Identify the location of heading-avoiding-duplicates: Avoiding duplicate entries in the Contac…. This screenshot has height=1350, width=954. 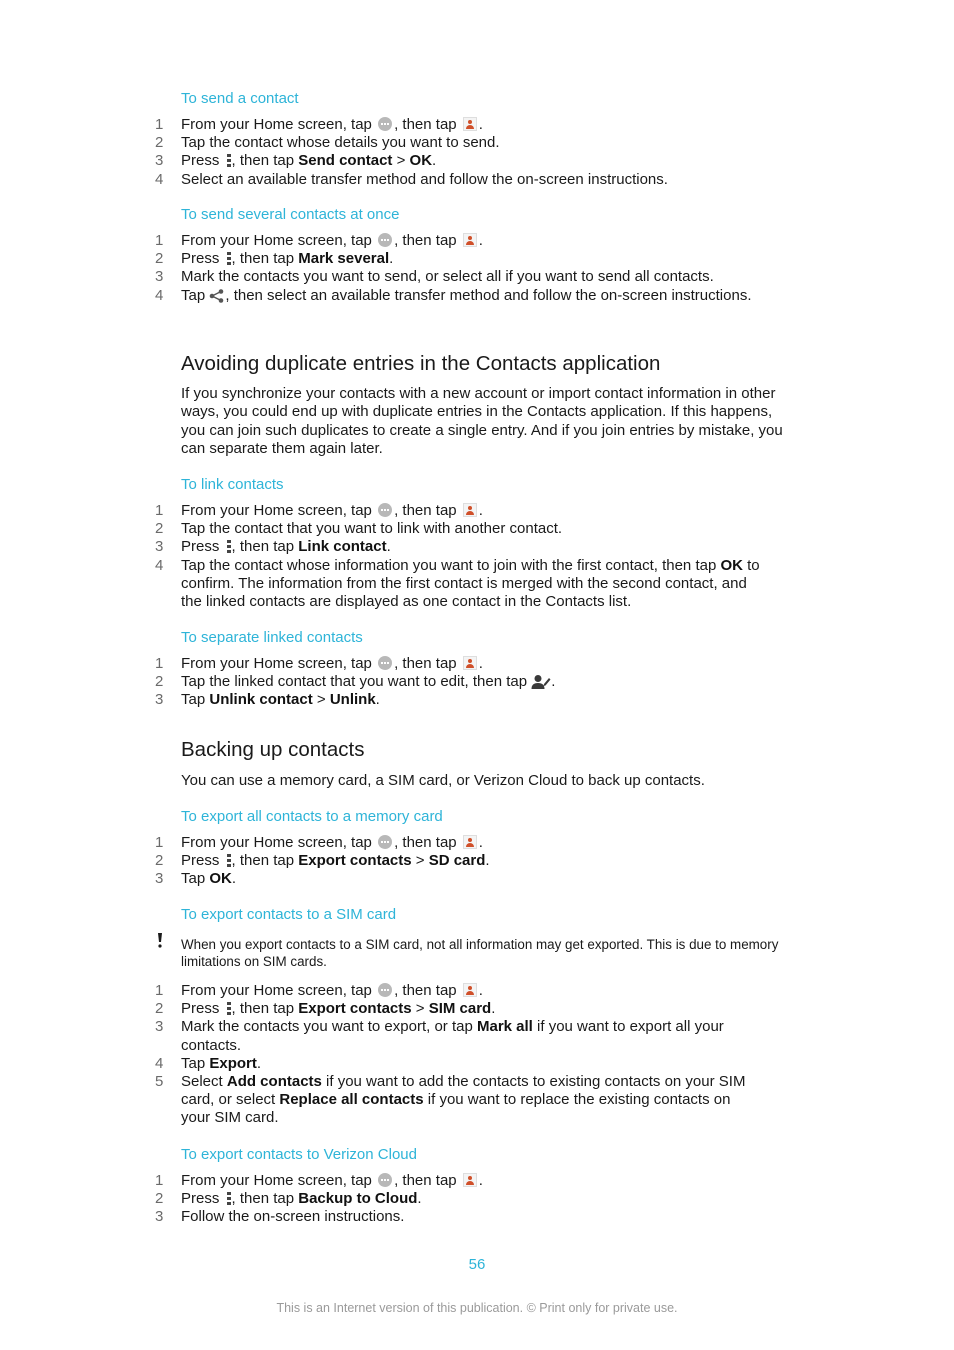
(421, 363).